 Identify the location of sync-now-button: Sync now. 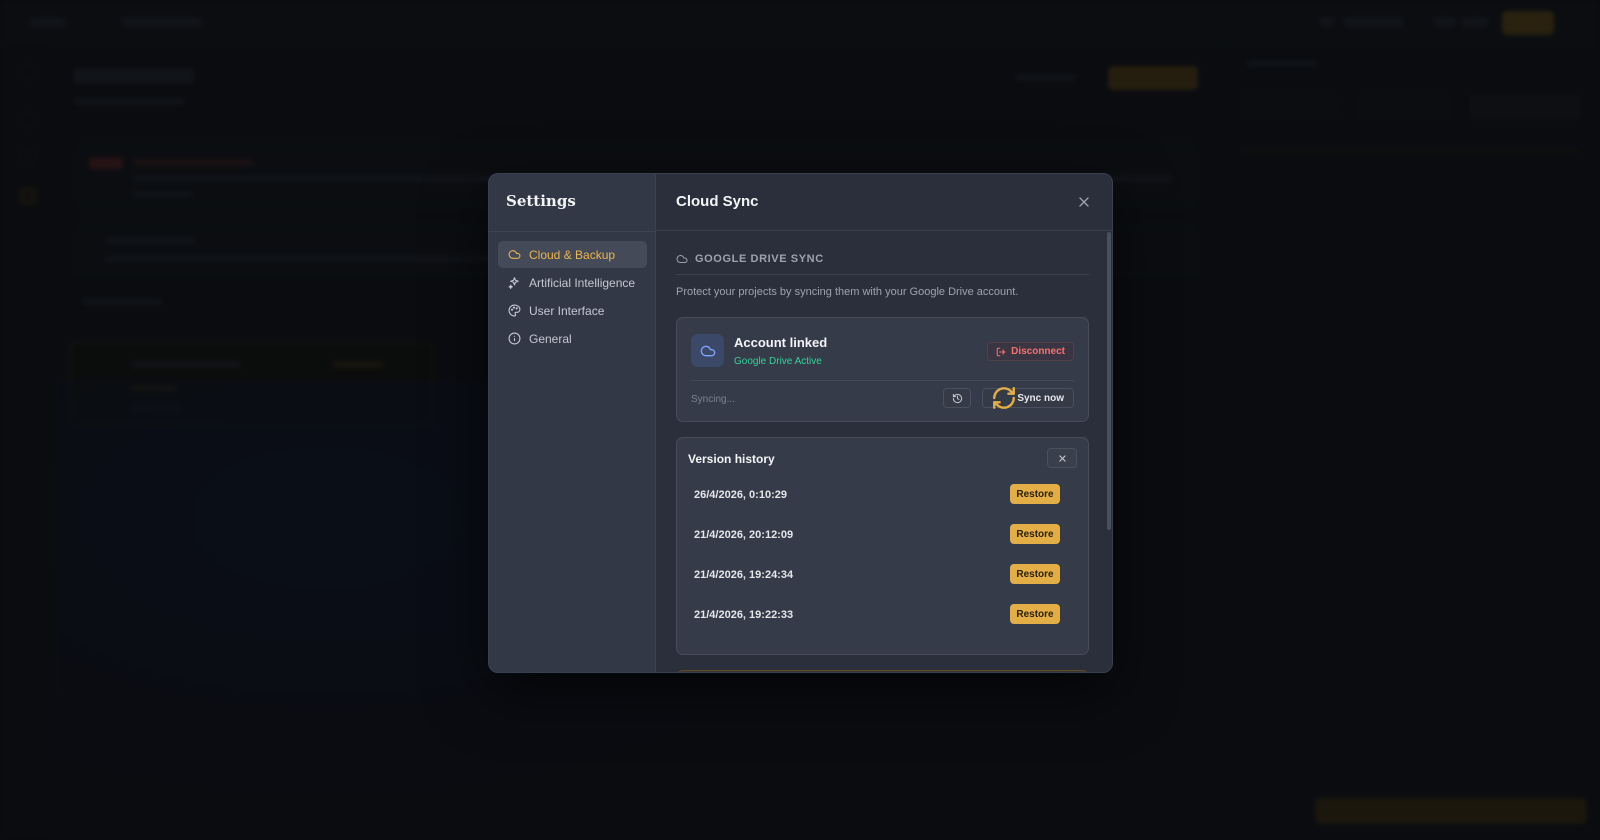
(1028, 398).